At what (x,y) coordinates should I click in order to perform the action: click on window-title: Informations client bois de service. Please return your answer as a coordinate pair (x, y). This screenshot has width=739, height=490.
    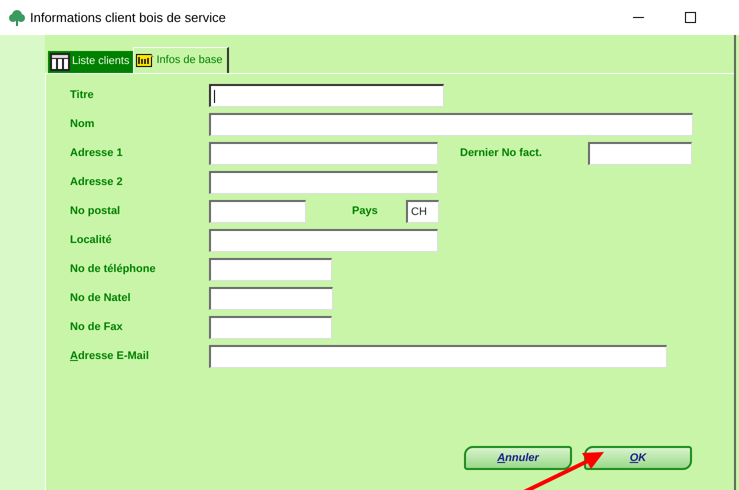
    Looking at the image, I should click on (128, 17).